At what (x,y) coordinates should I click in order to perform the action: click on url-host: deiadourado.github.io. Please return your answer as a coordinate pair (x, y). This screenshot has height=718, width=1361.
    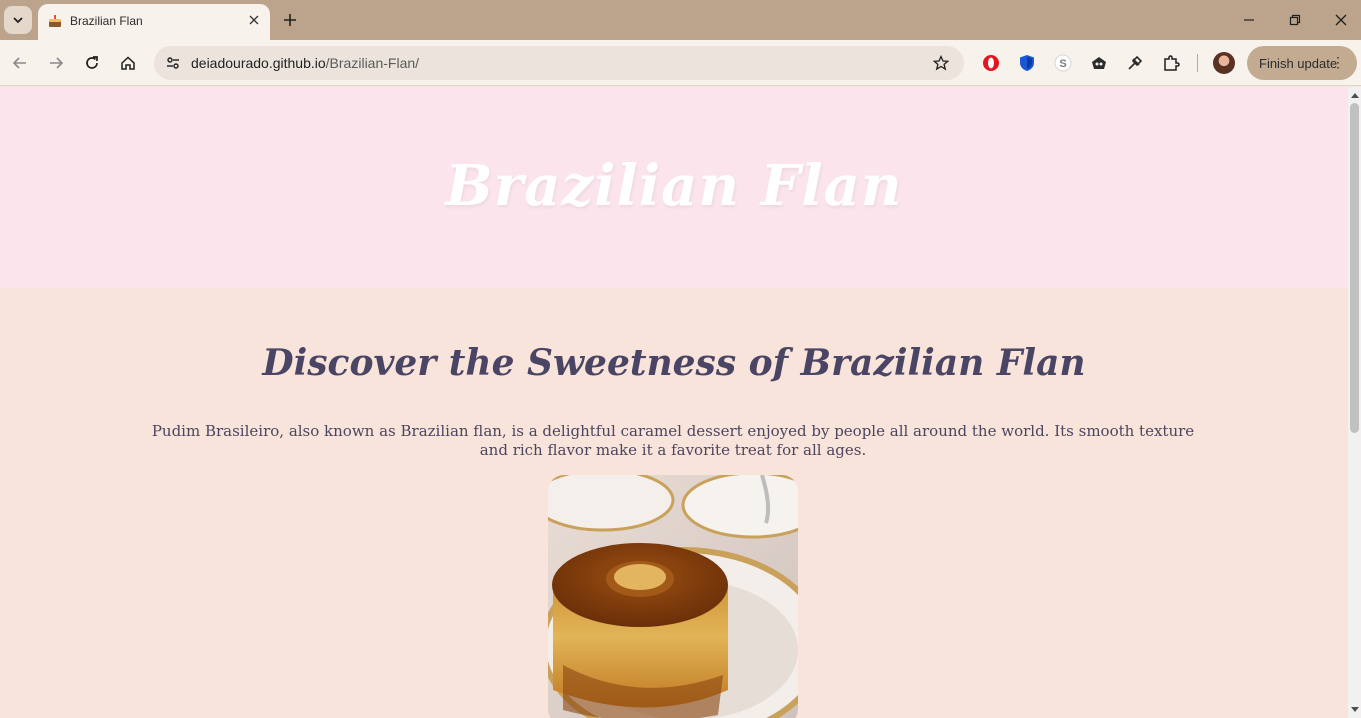
    Looking at the image, I should click on (258, 63).